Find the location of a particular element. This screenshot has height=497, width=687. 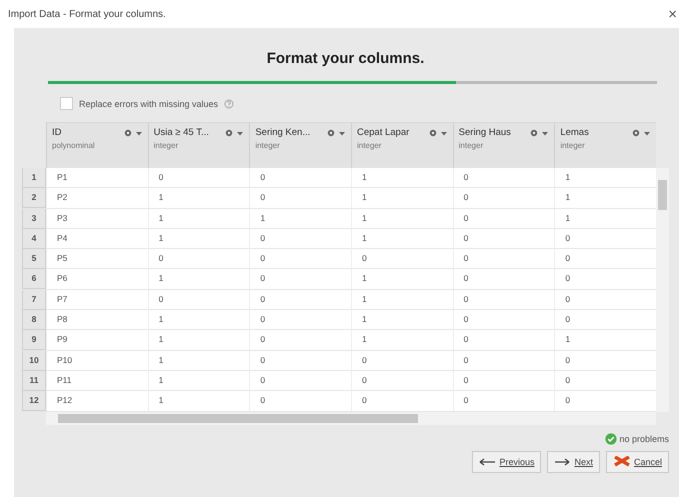

row-number: 9 is located at coordinates (34, 340).